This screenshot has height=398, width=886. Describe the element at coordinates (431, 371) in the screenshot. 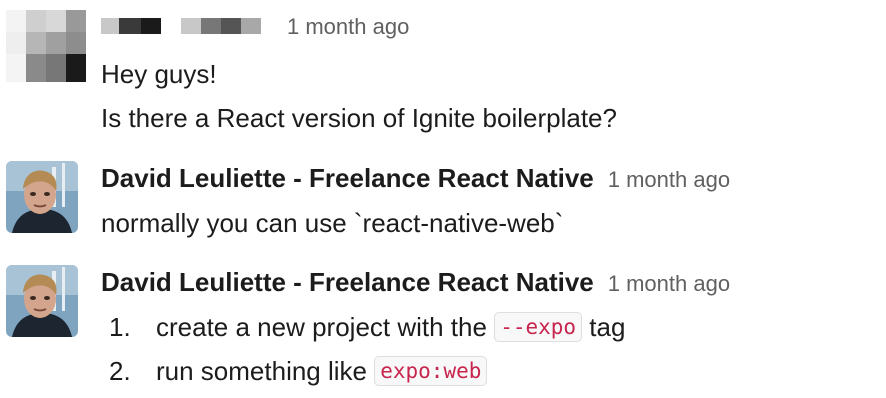

I see `inline-code: expo:web` at that location.